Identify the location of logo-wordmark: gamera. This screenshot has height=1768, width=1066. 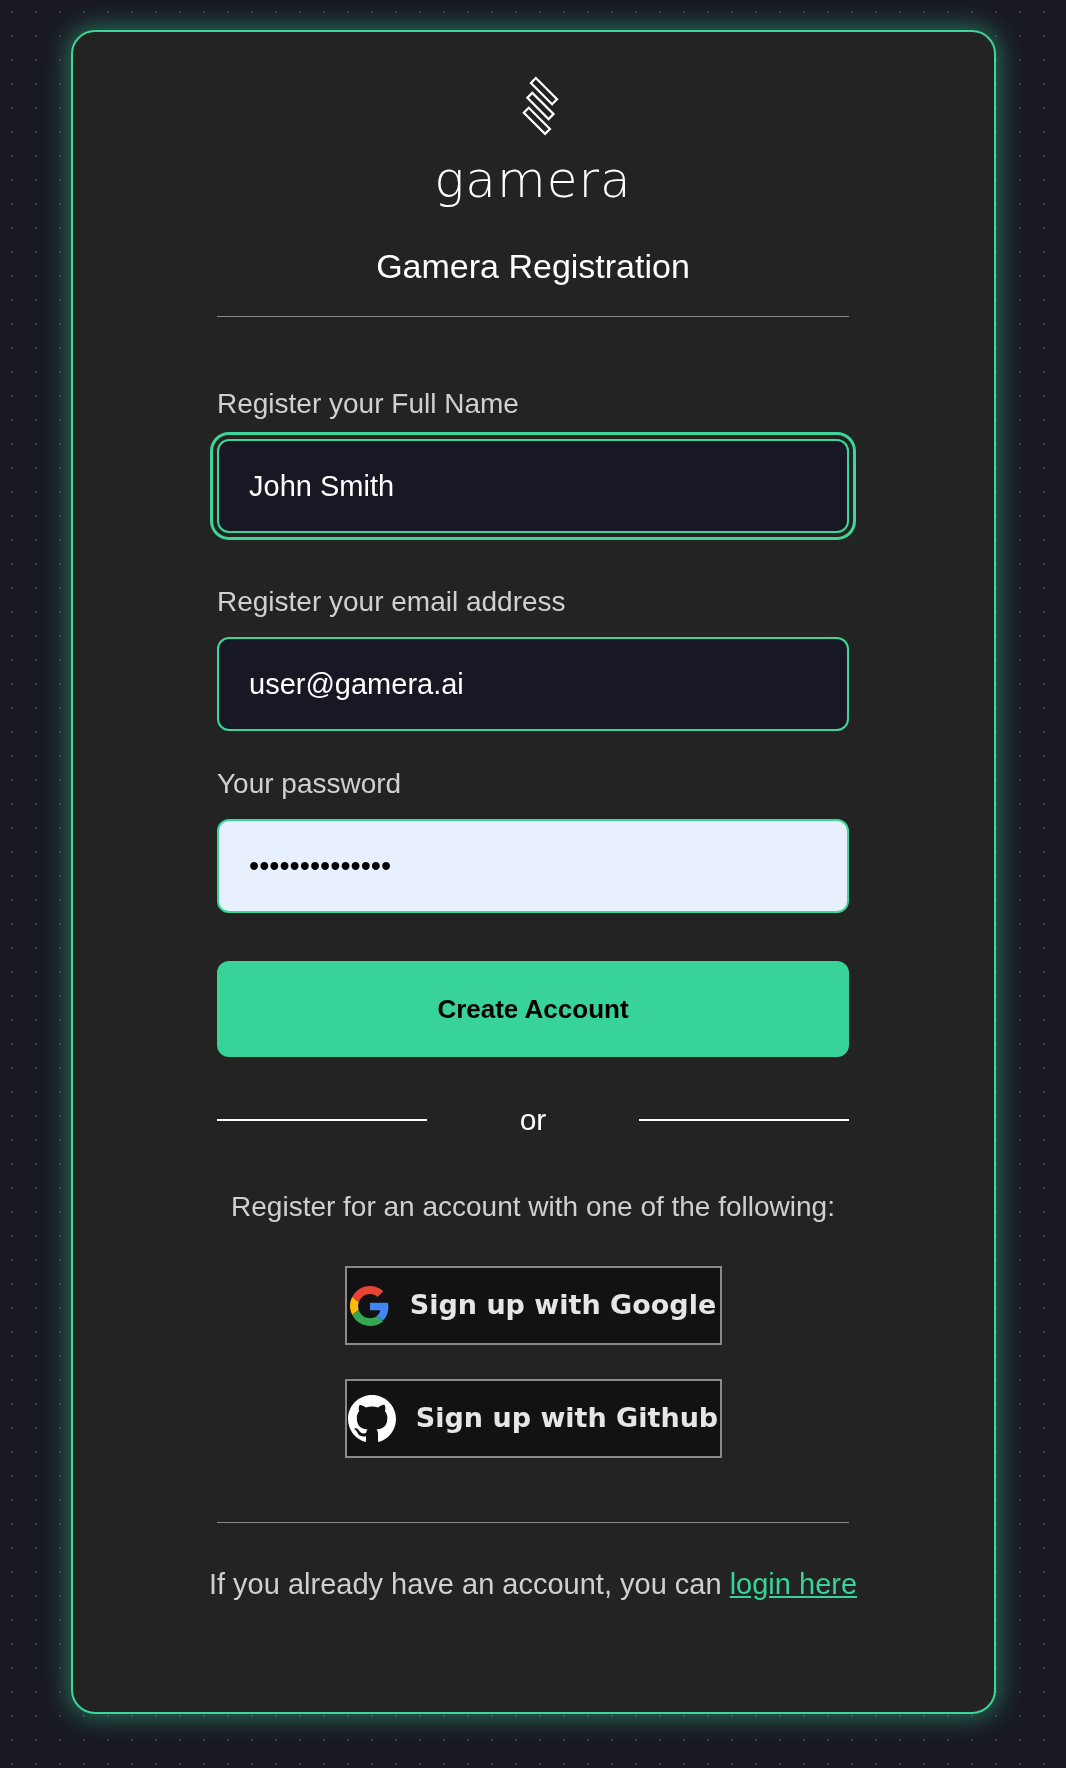
(533, 180).